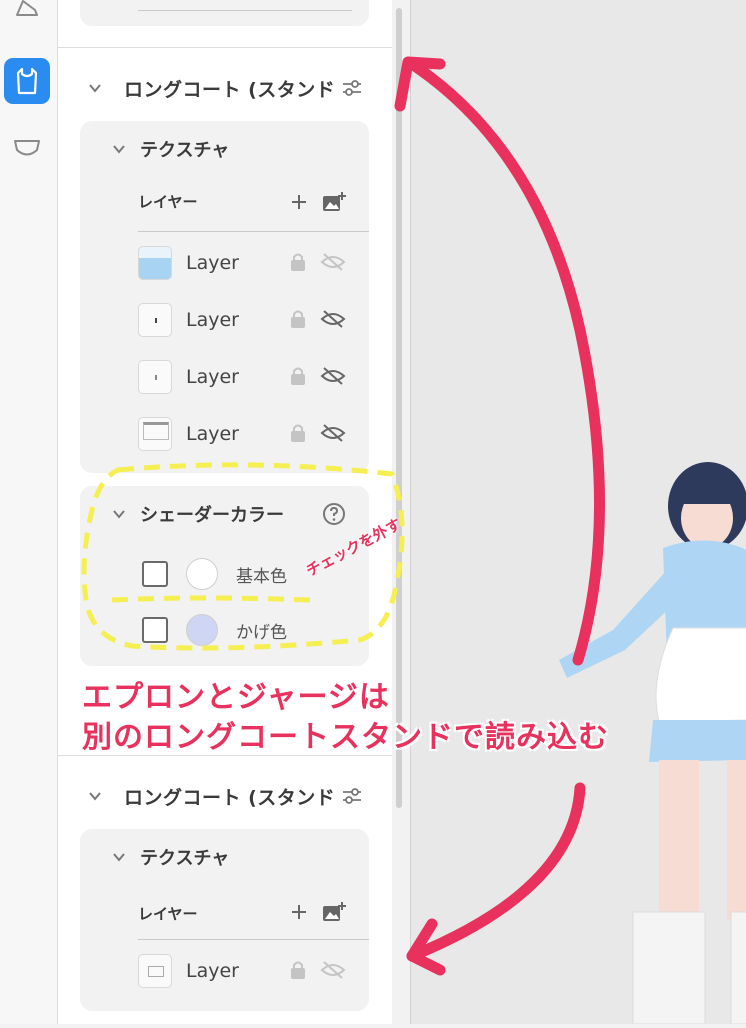  Describe the element at coordinates (345, 737) in the screenshot. I see `note-line-2: 別のロングコートスタンドで読み込む` at that location.